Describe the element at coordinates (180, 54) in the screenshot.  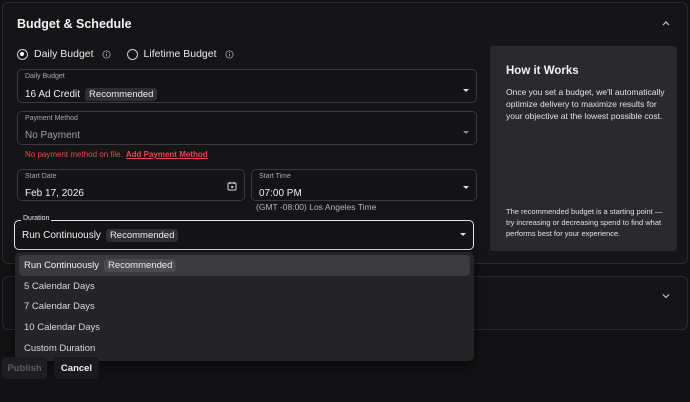
I see `lifetime-budget-label: Lifetime Budget` at that location.